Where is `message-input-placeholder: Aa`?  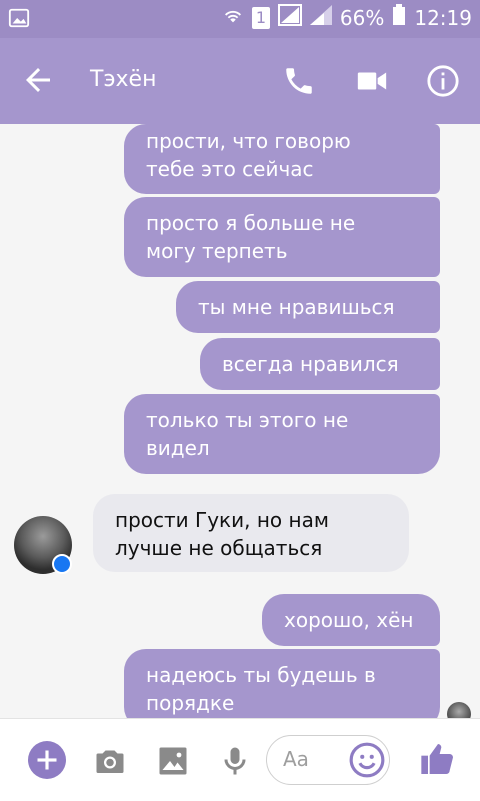
message-input-placeholder: Aa is located at coordinates (296, 759).